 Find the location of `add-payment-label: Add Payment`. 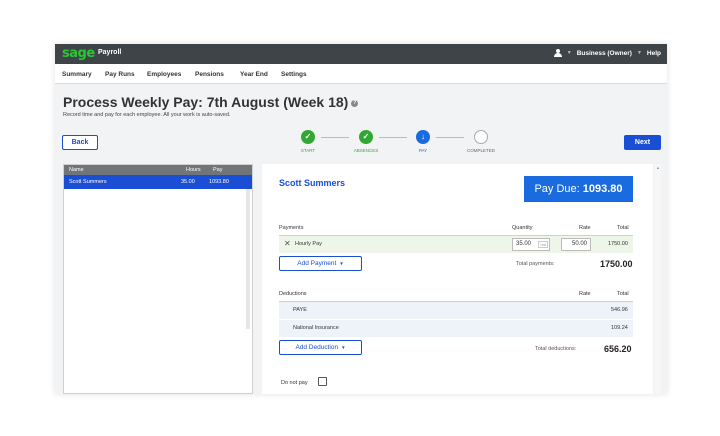

add-payment-label: Add Payment is located at coordinates (317, 263).